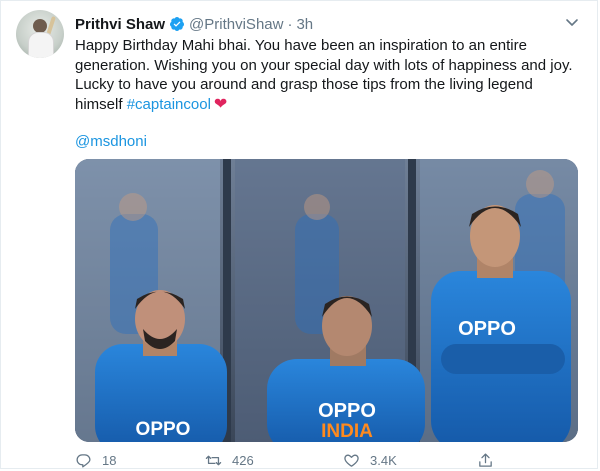 The image size is (600, 471). I want to click on tweet-time: 3h, so click(304, 24).